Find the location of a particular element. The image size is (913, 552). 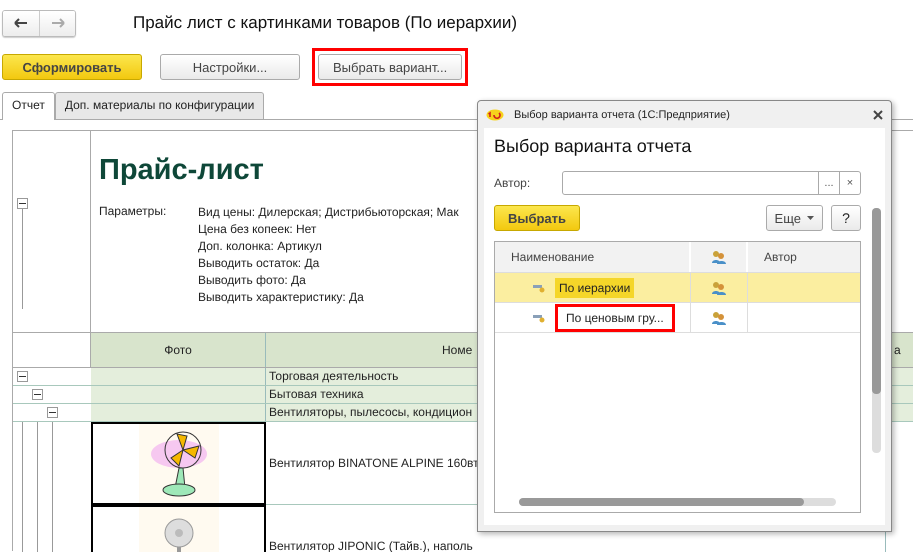

parameter-line: Доп. колонка: Артикул is located at coordinates (260, 246).